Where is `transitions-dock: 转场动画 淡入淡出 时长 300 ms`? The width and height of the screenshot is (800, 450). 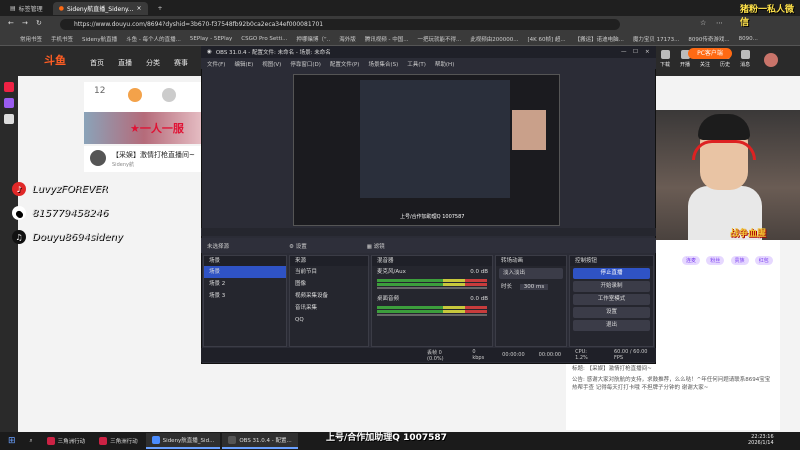 transitions-dock: 转场动画 淡入淡出 时长 300 ms is located at coordinates (531, 301).